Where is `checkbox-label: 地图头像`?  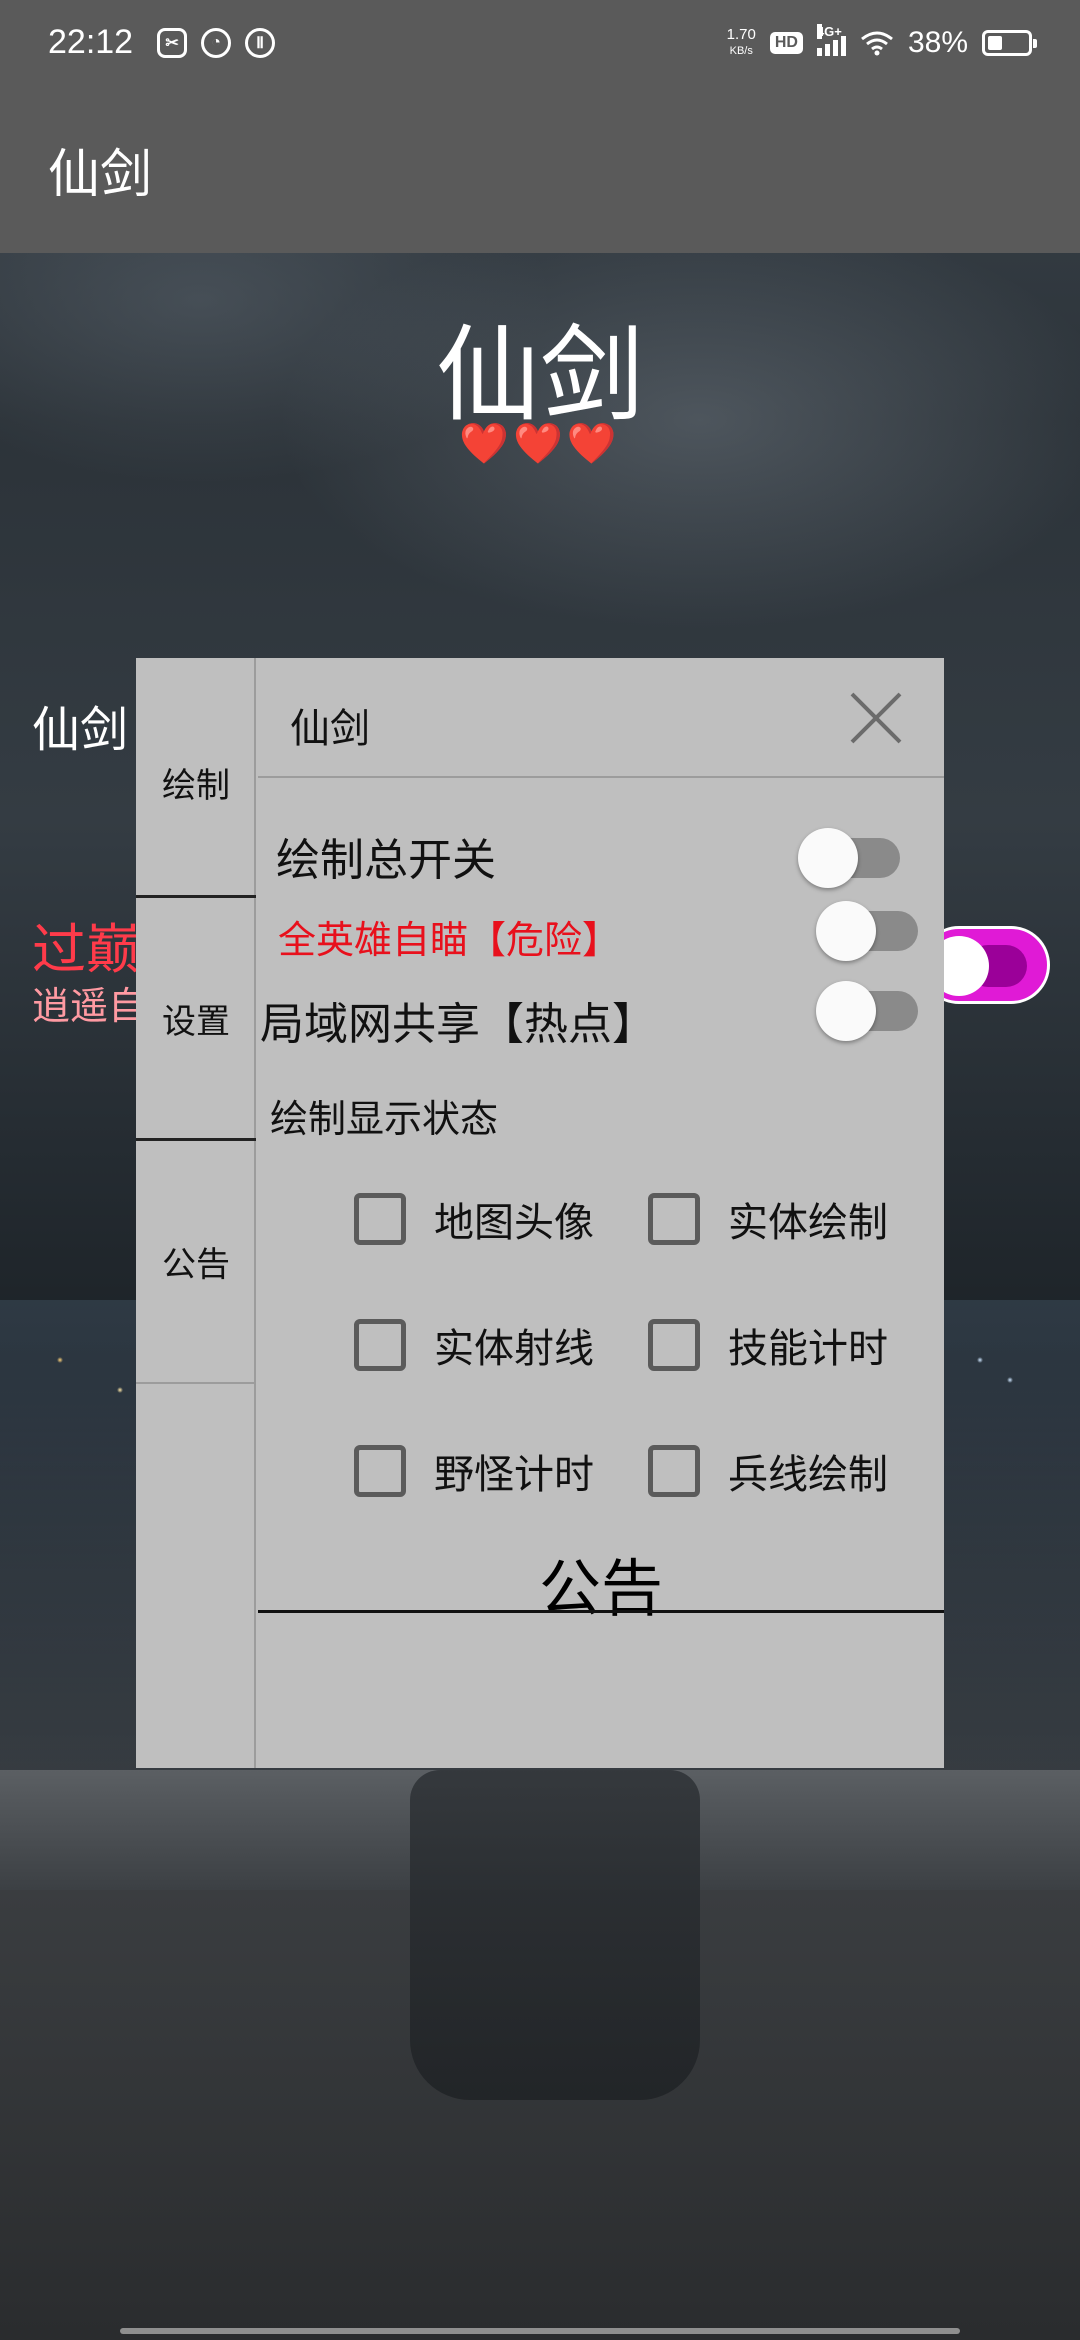 checkbox-label: 地图头像 is located at coordinates (514, 1223).